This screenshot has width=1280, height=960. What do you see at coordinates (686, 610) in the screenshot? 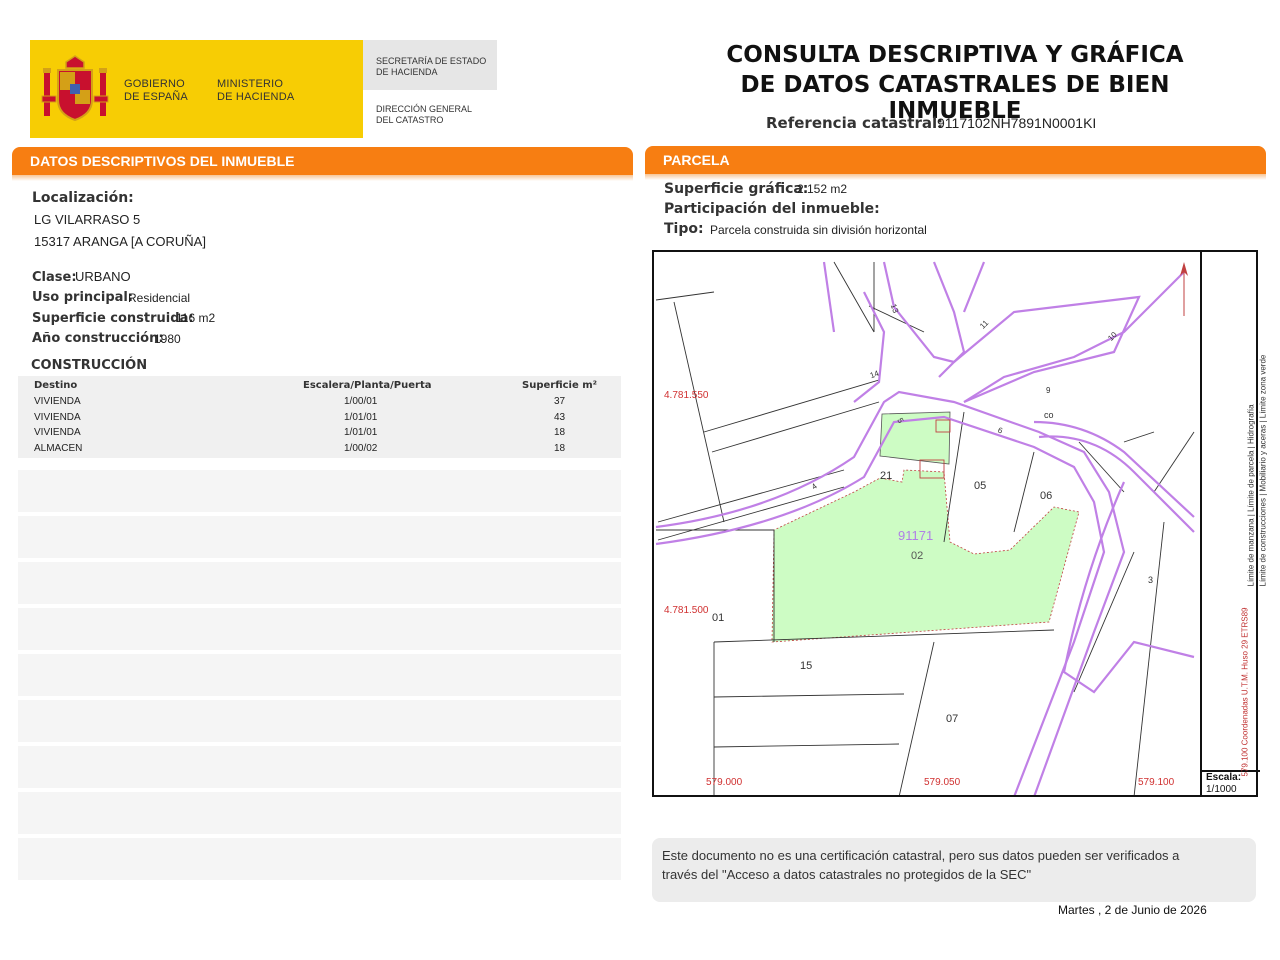
I see `coord-y2: 4.781.500` at bounding box center [686, 610].